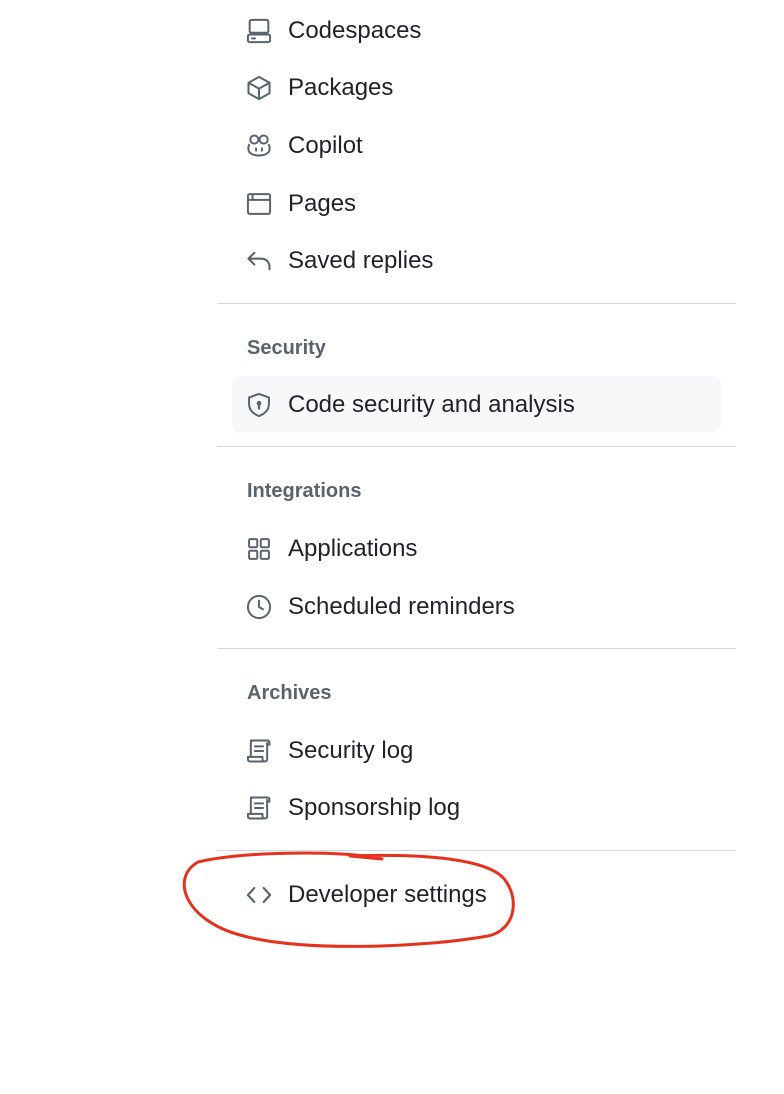 Image resolution: width=784 pixels, height=1094 pixels. What do you see at coordinates (322, 203) in the screenshot?
I see `sidebar-item-label: Pages` at bounding box center [322, 203].